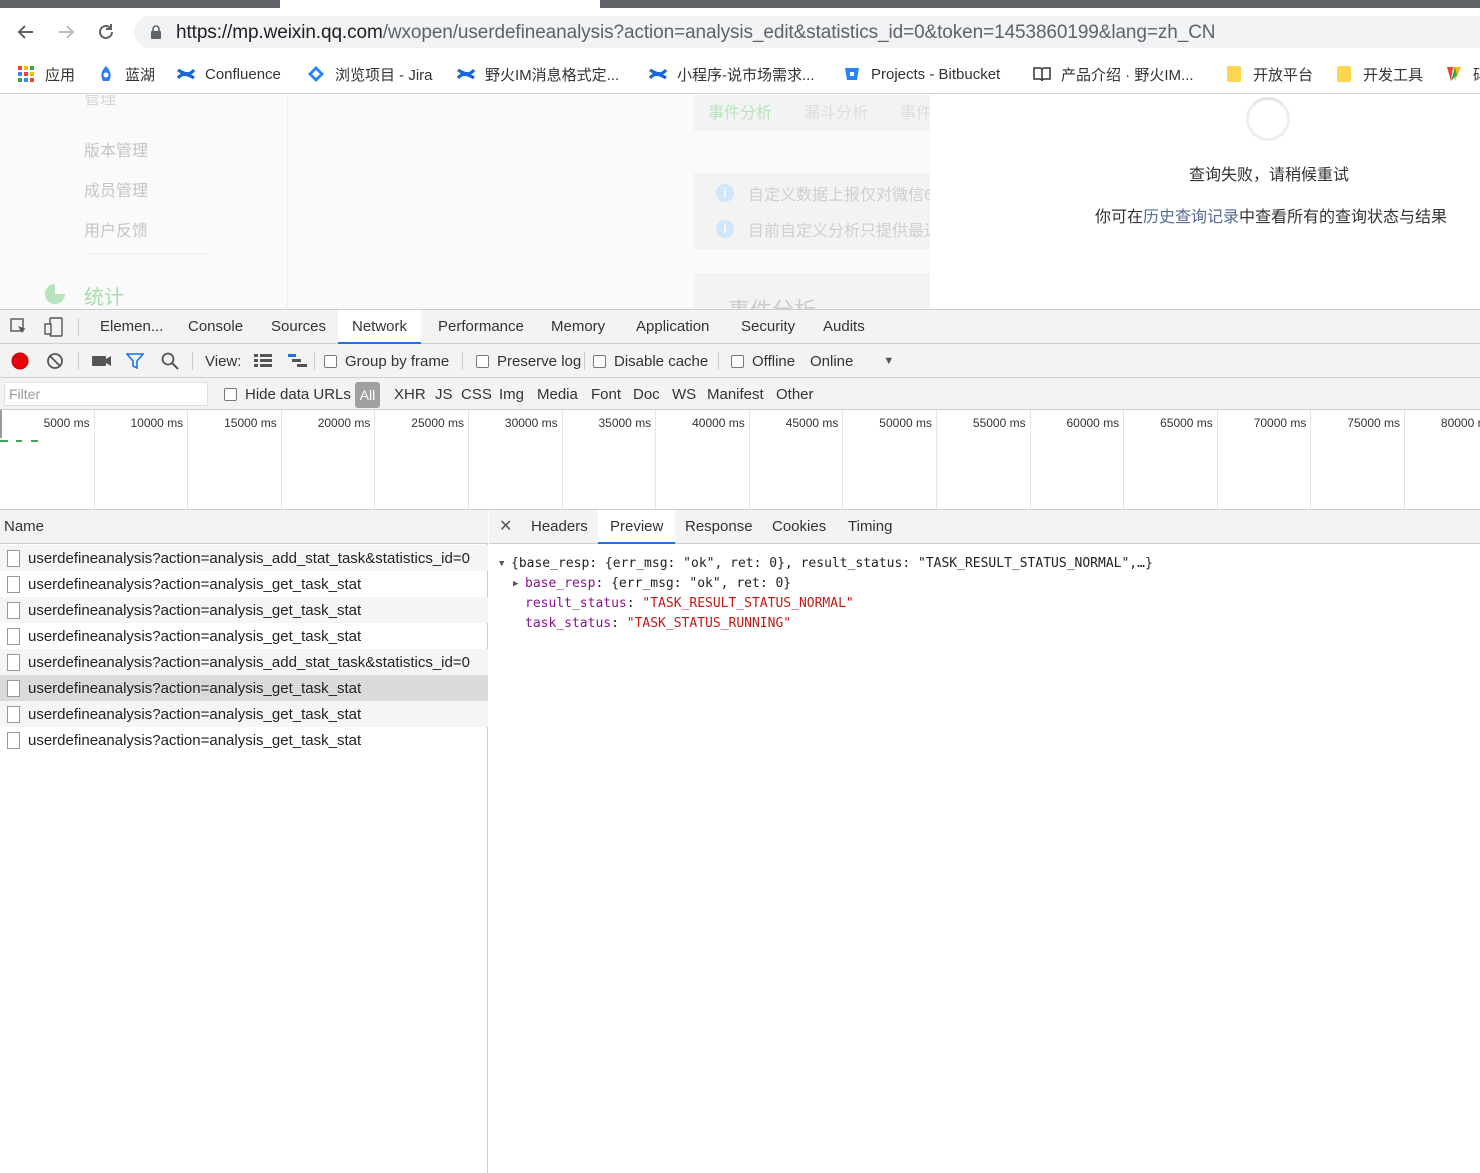 The height and width of the screenshot is (1173, 1480). I want to click on inspect-element-icon, so click(19, 328).